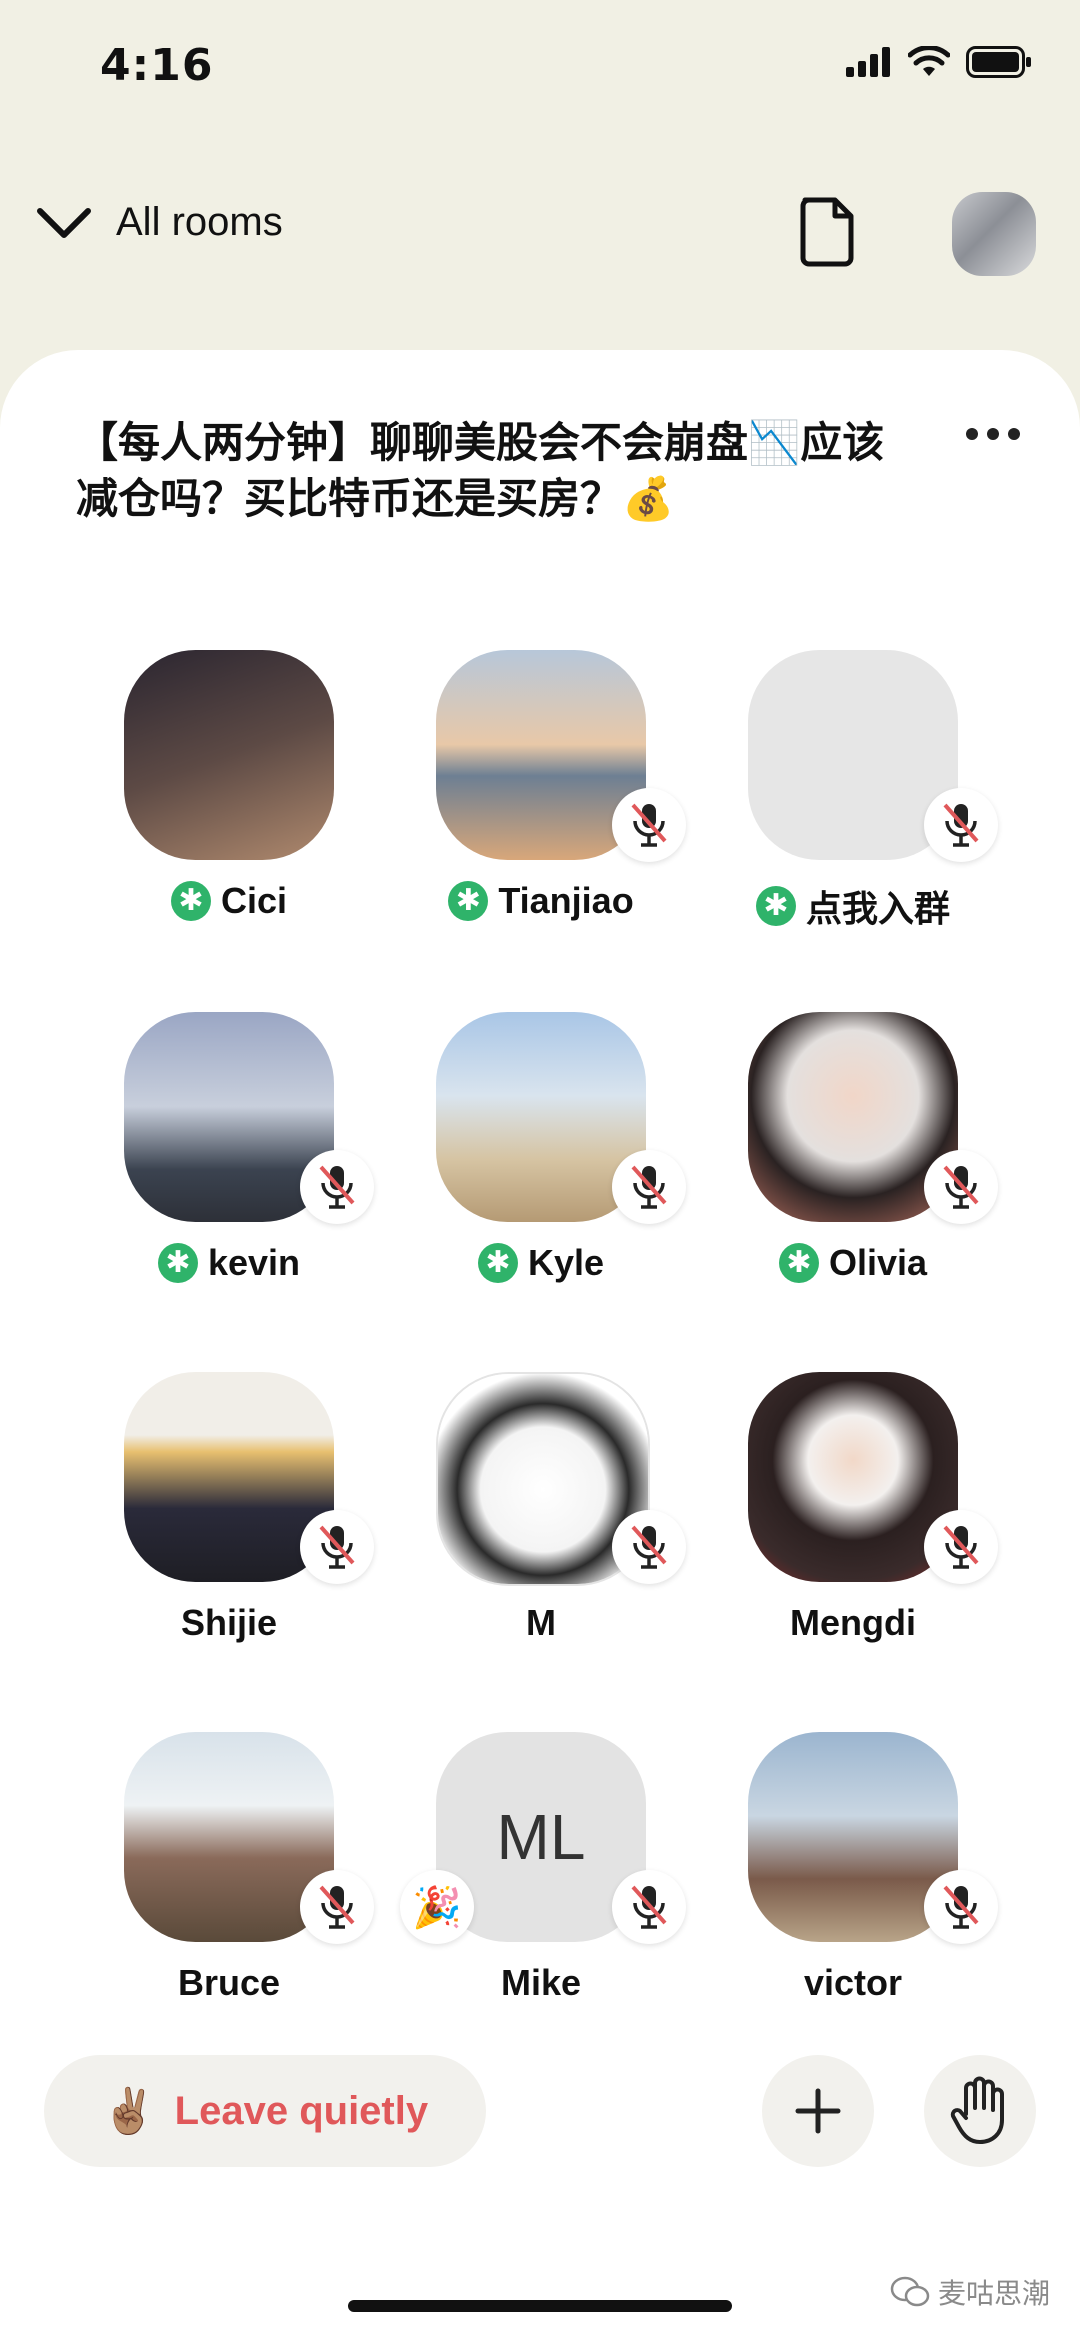 The height and width of the screenshot is (2337, 1080). I want to click on status-icons, so click(939, 62).